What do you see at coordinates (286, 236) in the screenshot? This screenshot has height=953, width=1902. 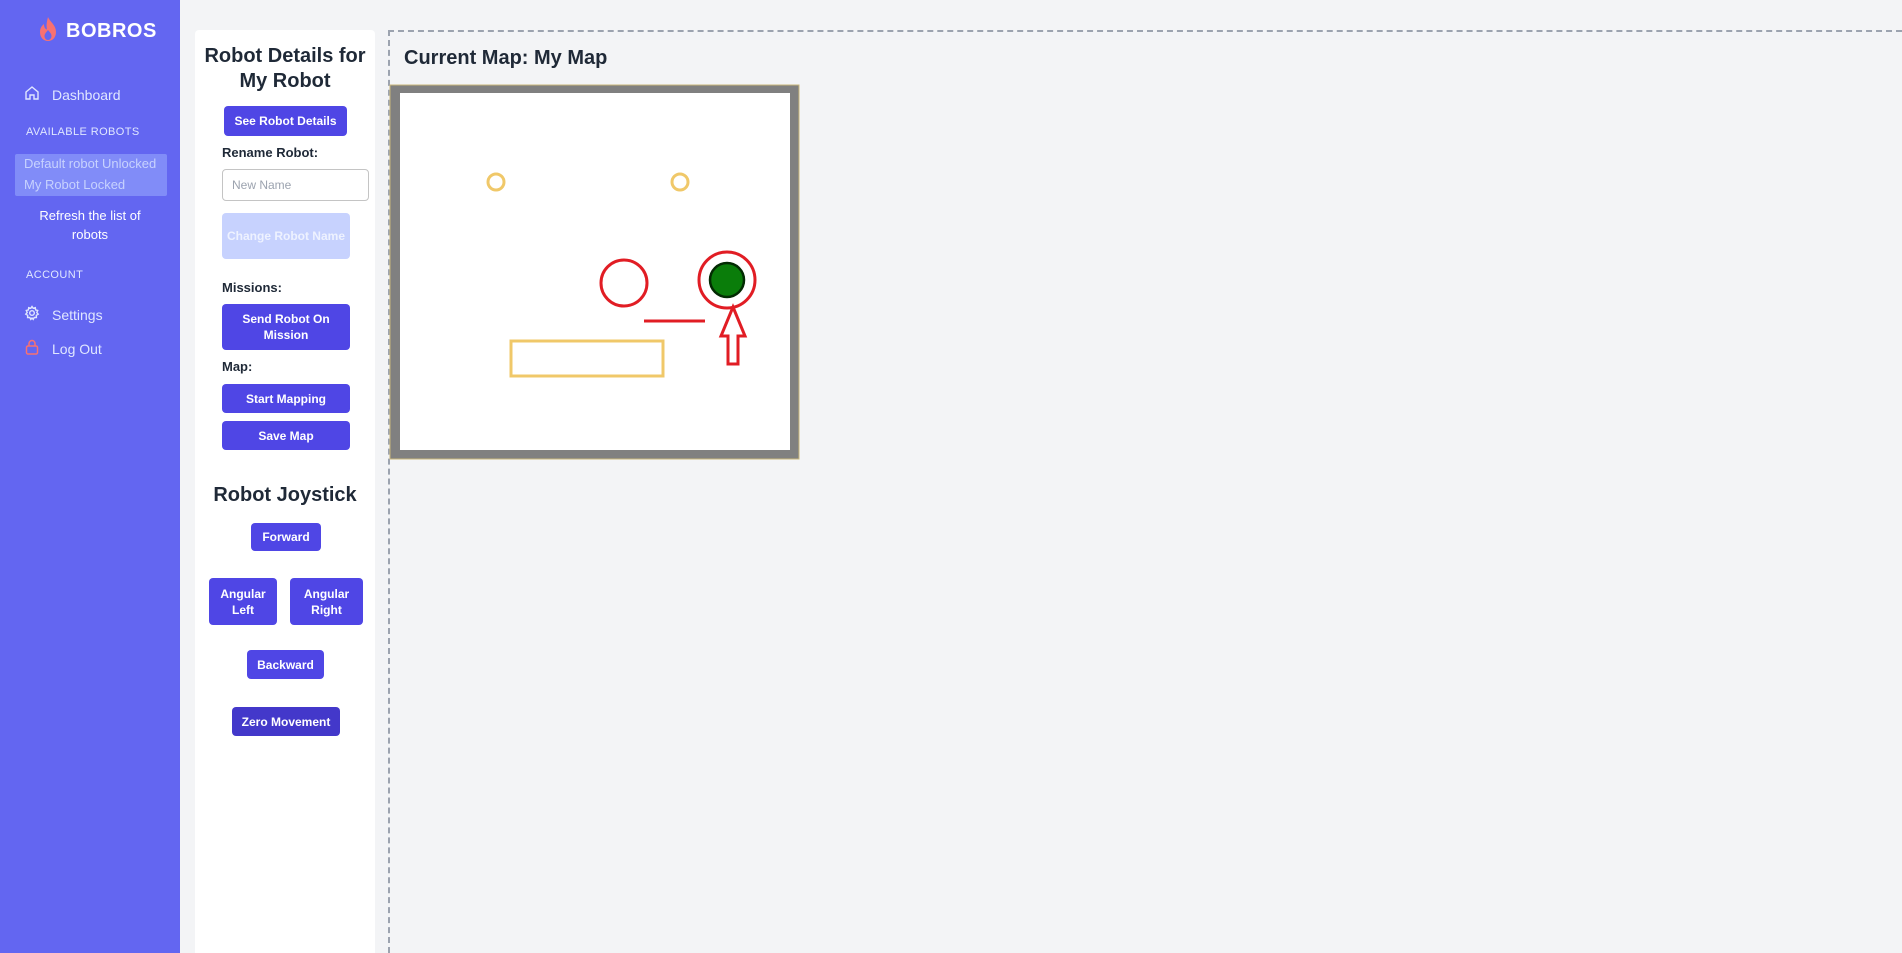 I see `change-robot-name-button: Change Robot Name` at bounding box center [286, 236].